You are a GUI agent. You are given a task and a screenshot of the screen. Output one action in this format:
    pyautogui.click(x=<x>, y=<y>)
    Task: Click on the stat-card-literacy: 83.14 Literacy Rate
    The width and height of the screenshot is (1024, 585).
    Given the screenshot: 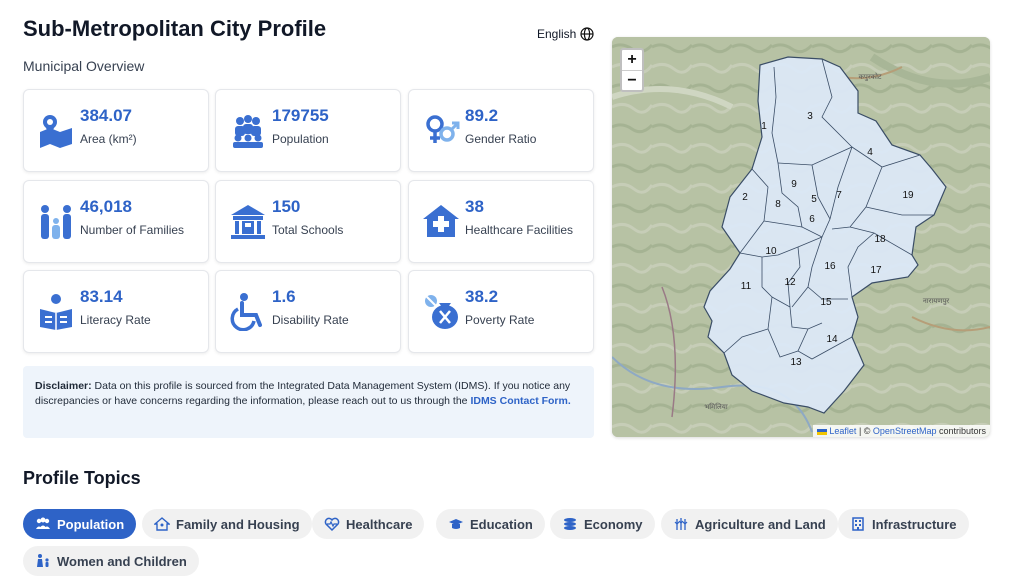 What is the action you would take?
    pyautogui.click(x=116, y=311)
    